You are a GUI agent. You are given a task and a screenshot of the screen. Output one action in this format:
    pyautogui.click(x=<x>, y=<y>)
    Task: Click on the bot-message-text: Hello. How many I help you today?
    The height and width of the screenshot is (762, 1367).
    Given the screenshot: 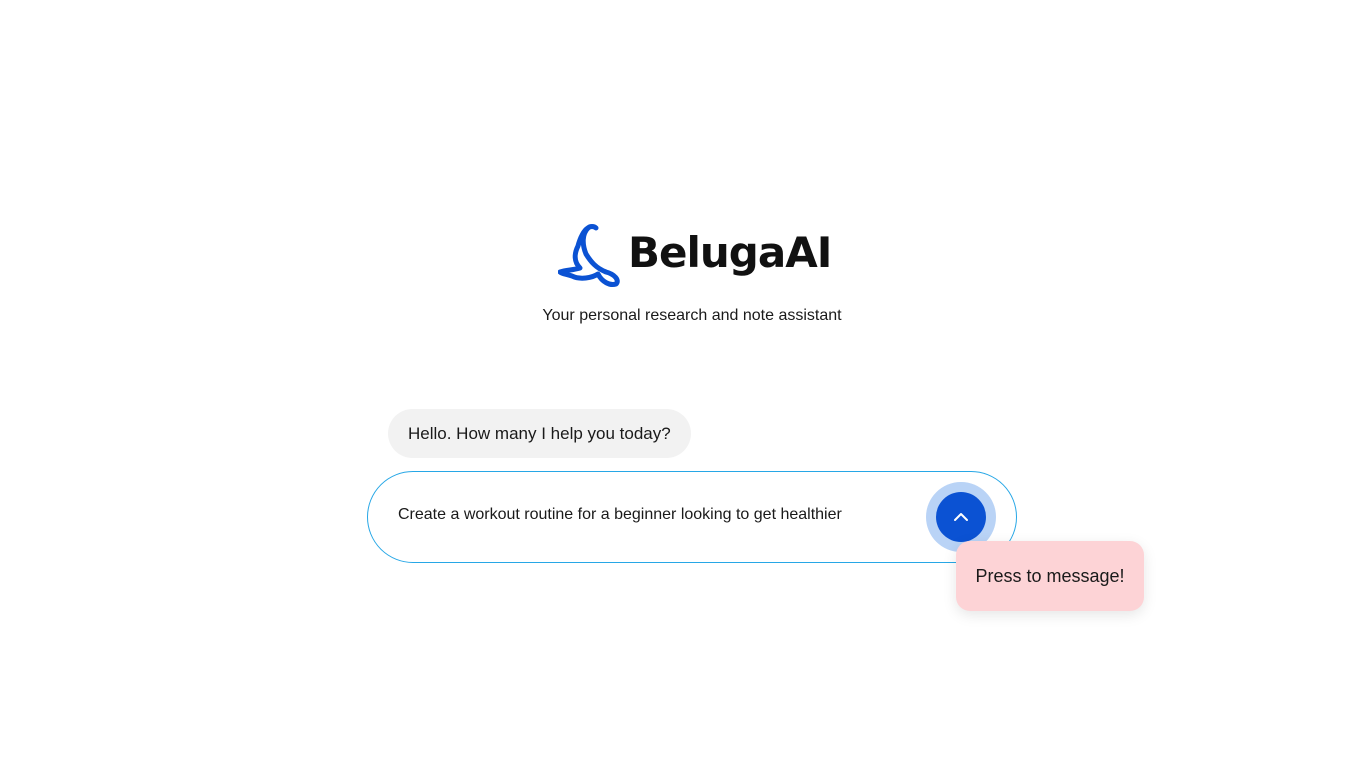 What is the action you would take?
    pyautogui.click(x=539, y=433)
    